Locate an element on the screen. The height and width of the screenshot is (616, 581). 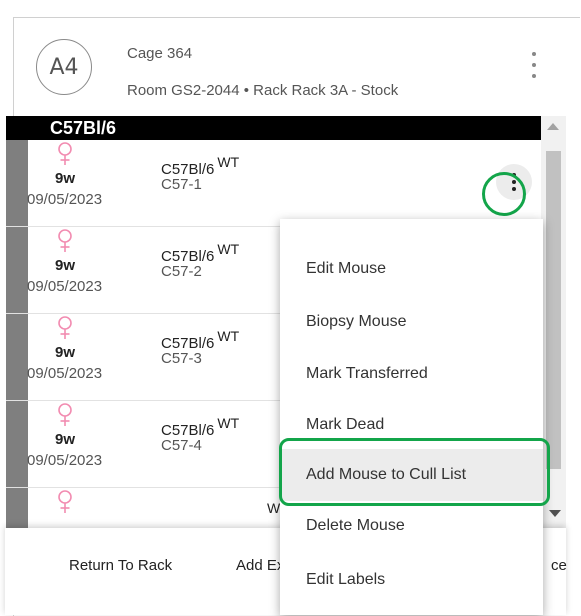
cage-title: Cage 364 is located at coordinates (160, 53).